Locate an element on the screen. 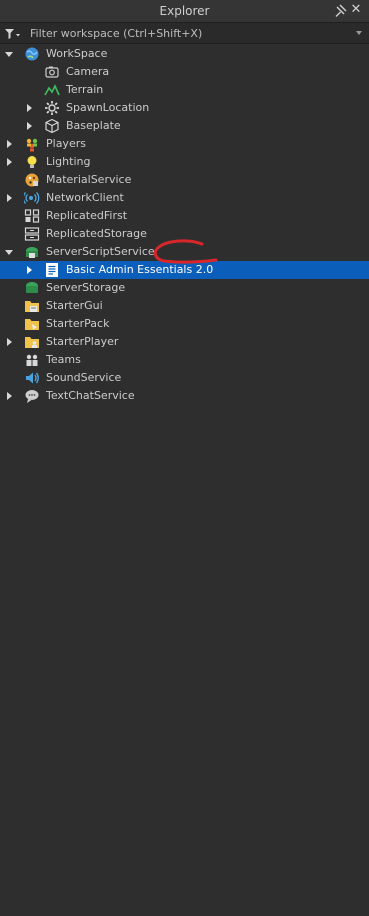  tree-item-label: StarterPack is located at coordinates (78, 323).